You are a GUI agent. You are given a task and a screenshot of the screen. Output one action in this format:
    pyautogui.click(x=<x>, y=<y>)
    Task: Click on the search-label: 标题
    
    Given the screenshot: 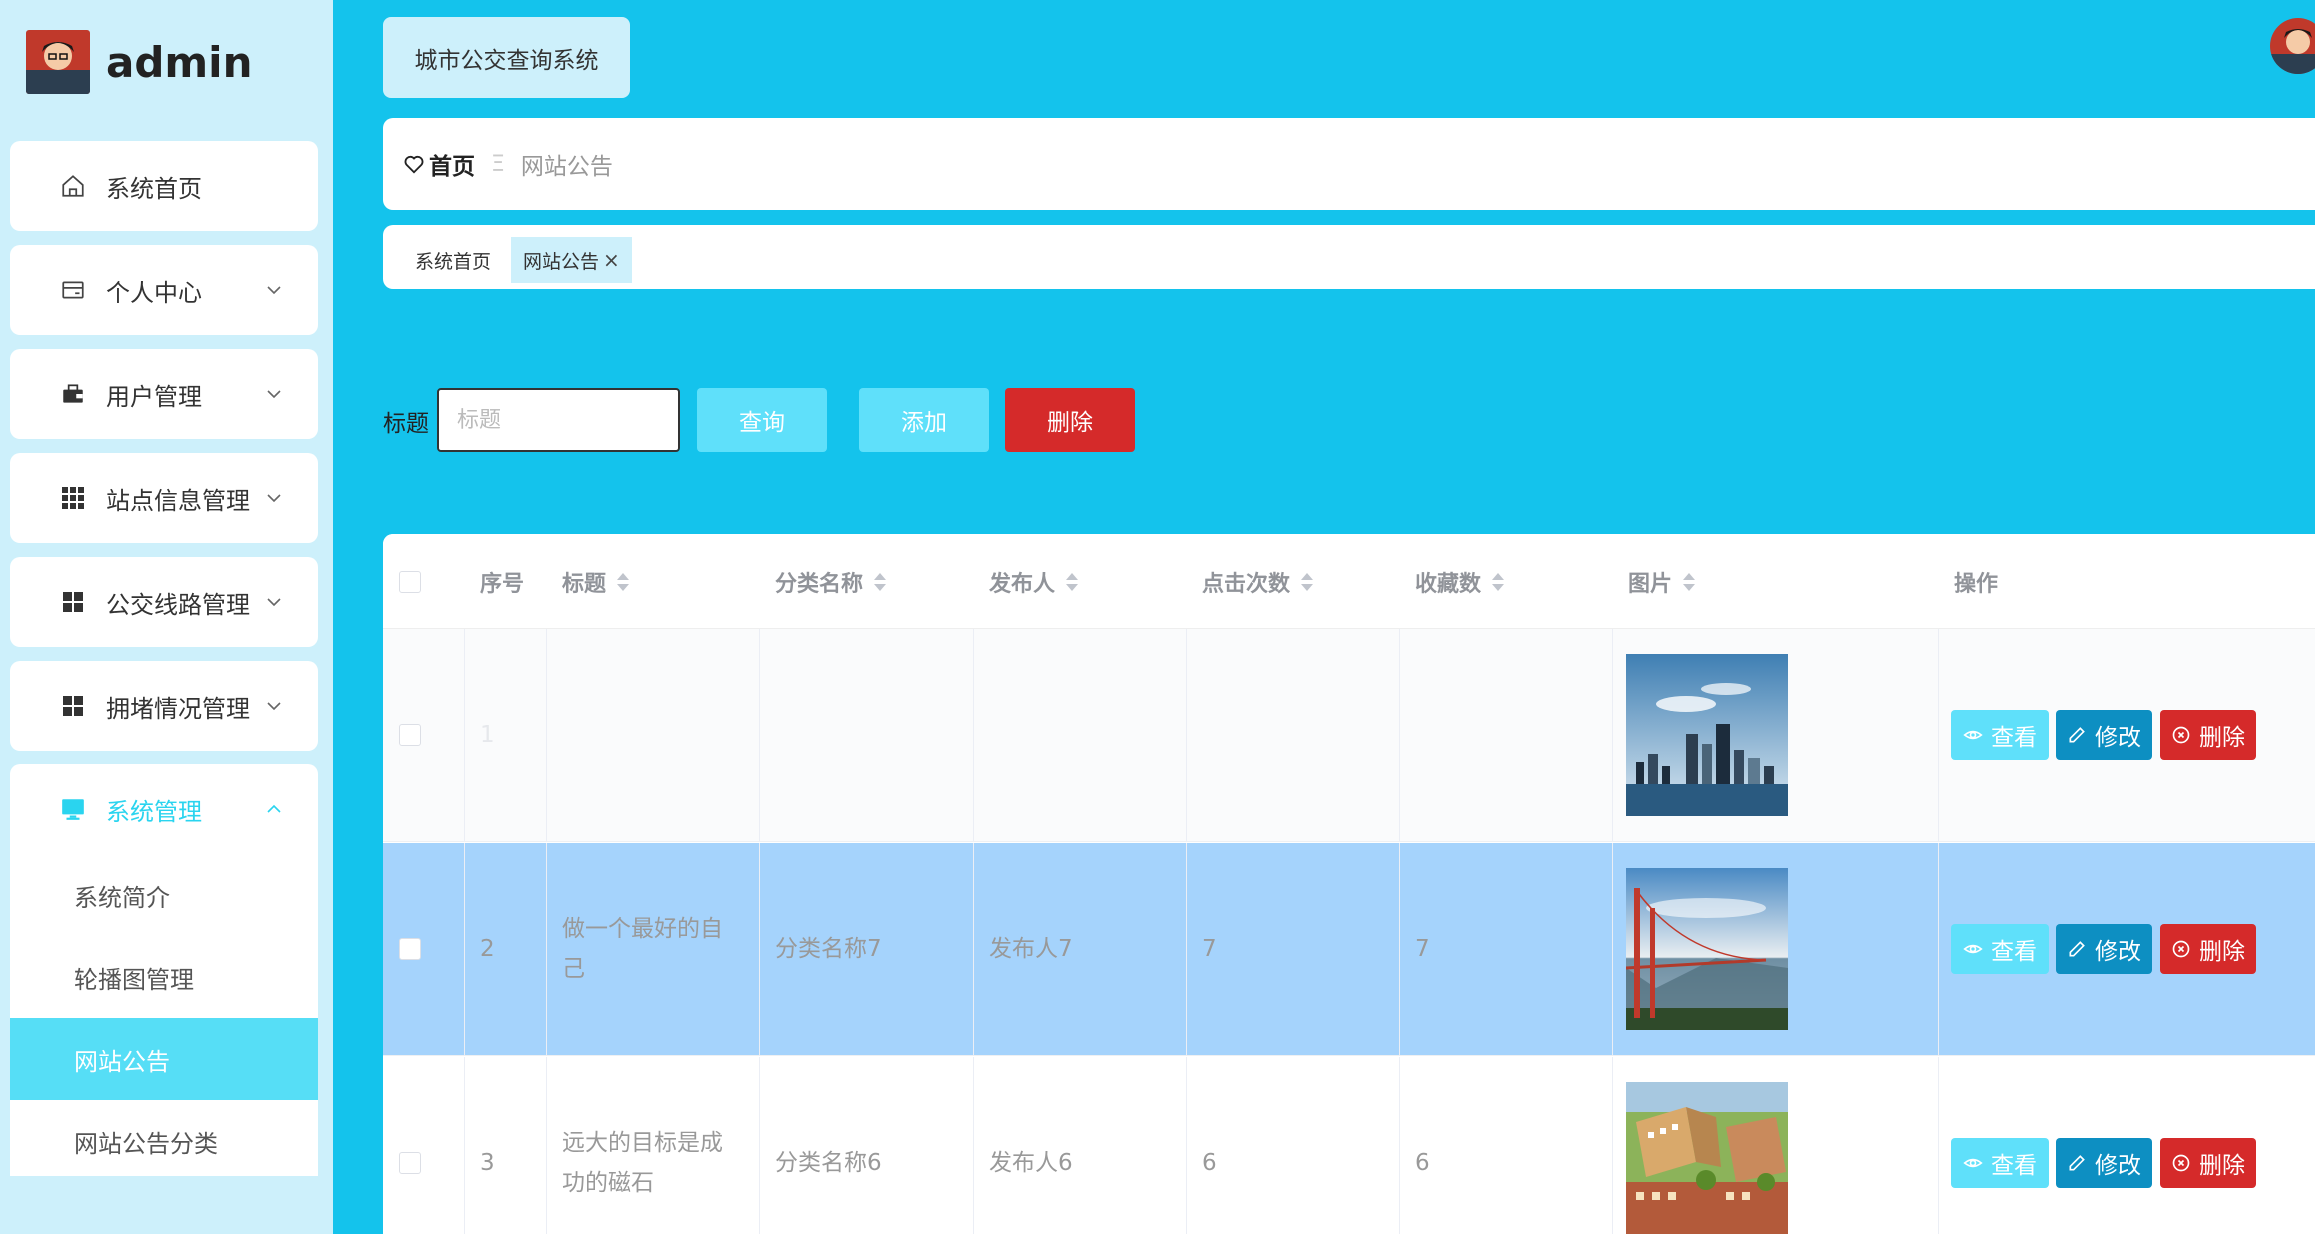 What is the action you would take?
    pyautogui.click(x=406, y=424)
    